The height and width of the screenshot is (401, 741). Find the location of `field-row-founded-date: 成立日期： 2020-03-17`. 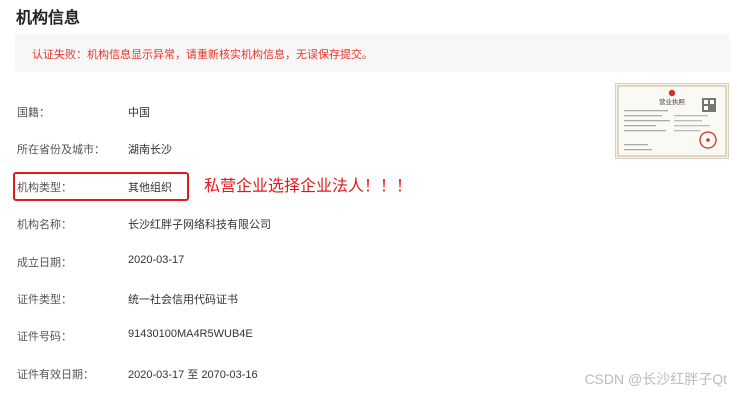

field-row-founded-date: 成立日期： 2020-03-17 is located at coordinates (300, 264).